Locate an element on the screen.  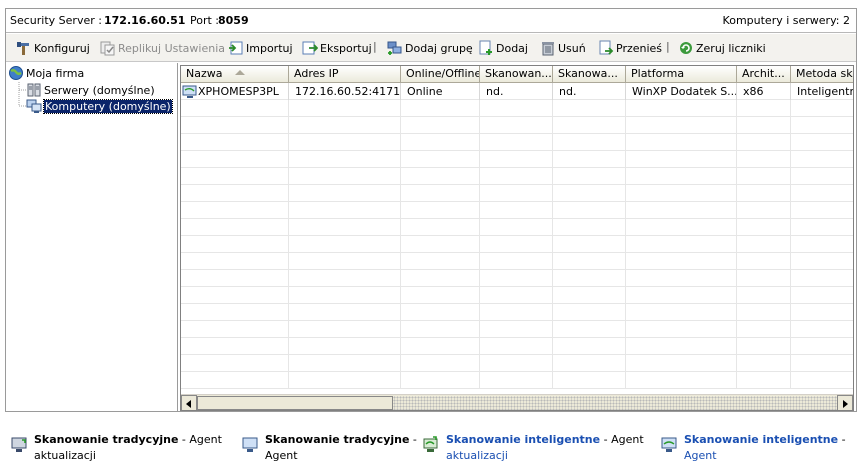
move-button: Przenieś is located at coordinates (630, 48).